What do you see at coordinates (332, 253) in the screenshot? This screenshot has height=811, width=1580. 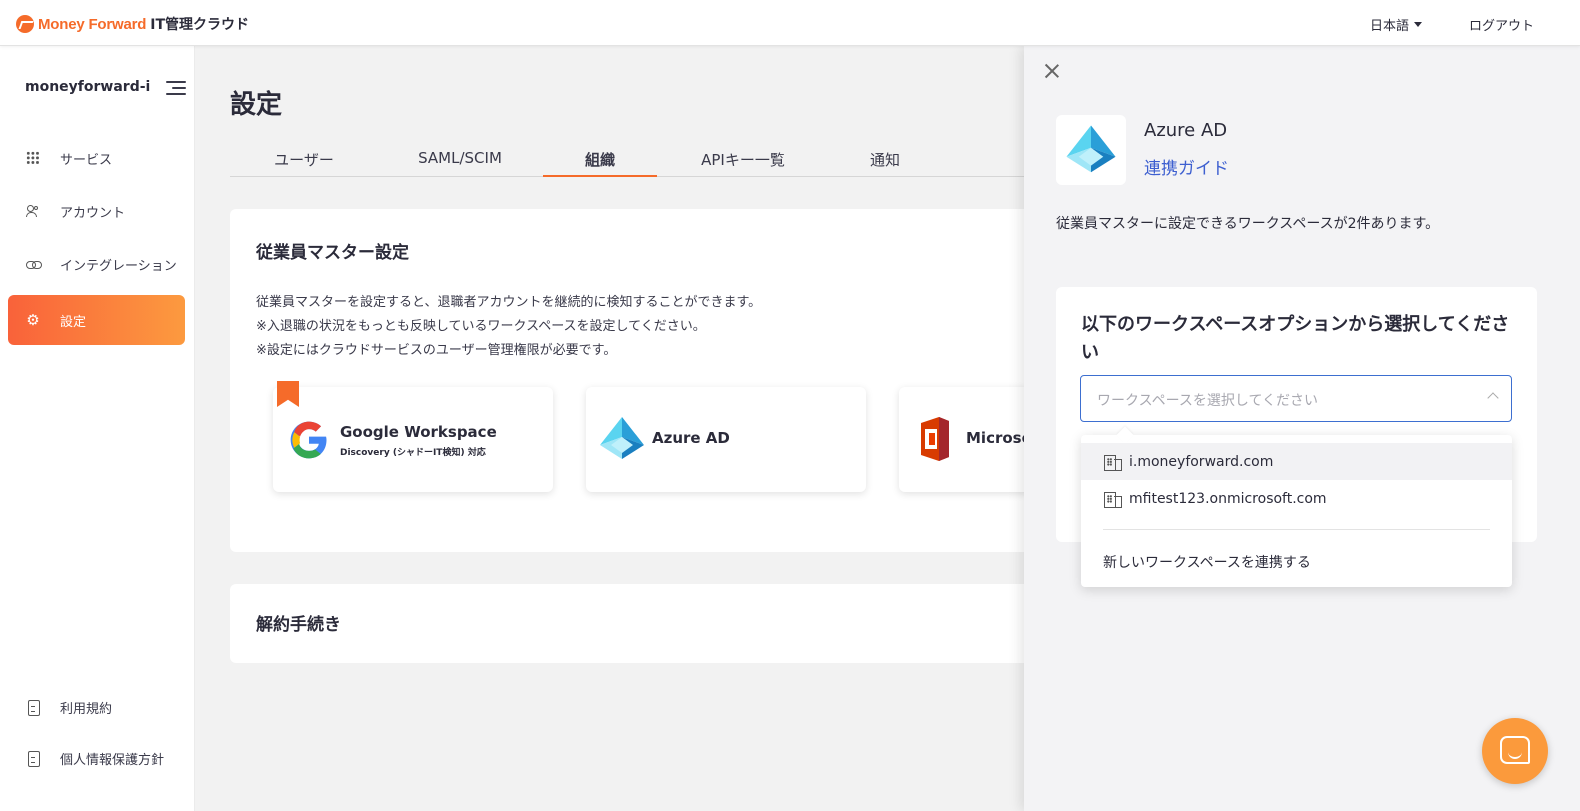 I see `employee-master-title: 従業員マスター設定` at bounding box center [332, 253].